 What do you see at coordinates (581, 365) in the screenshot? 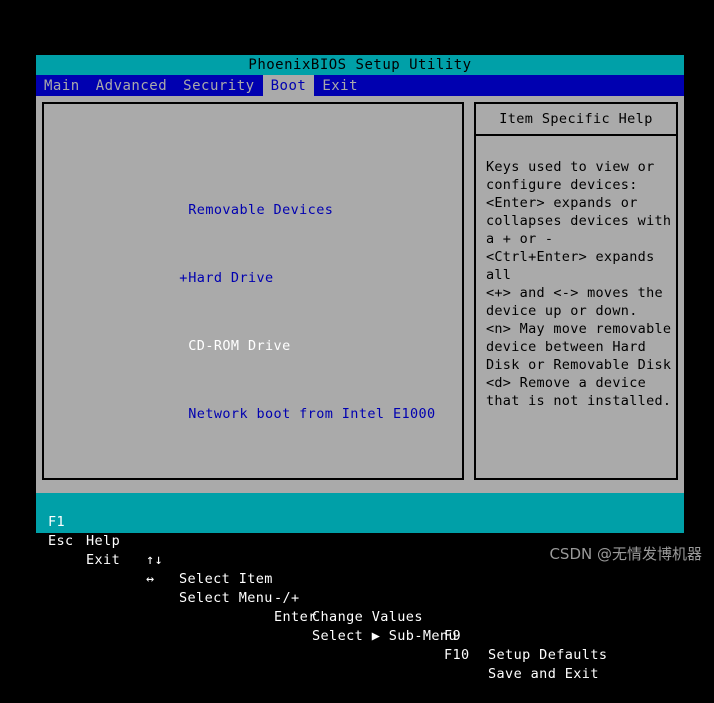
I see `help-line: Disk or Removable Disk` at bounding box center [581, 365].